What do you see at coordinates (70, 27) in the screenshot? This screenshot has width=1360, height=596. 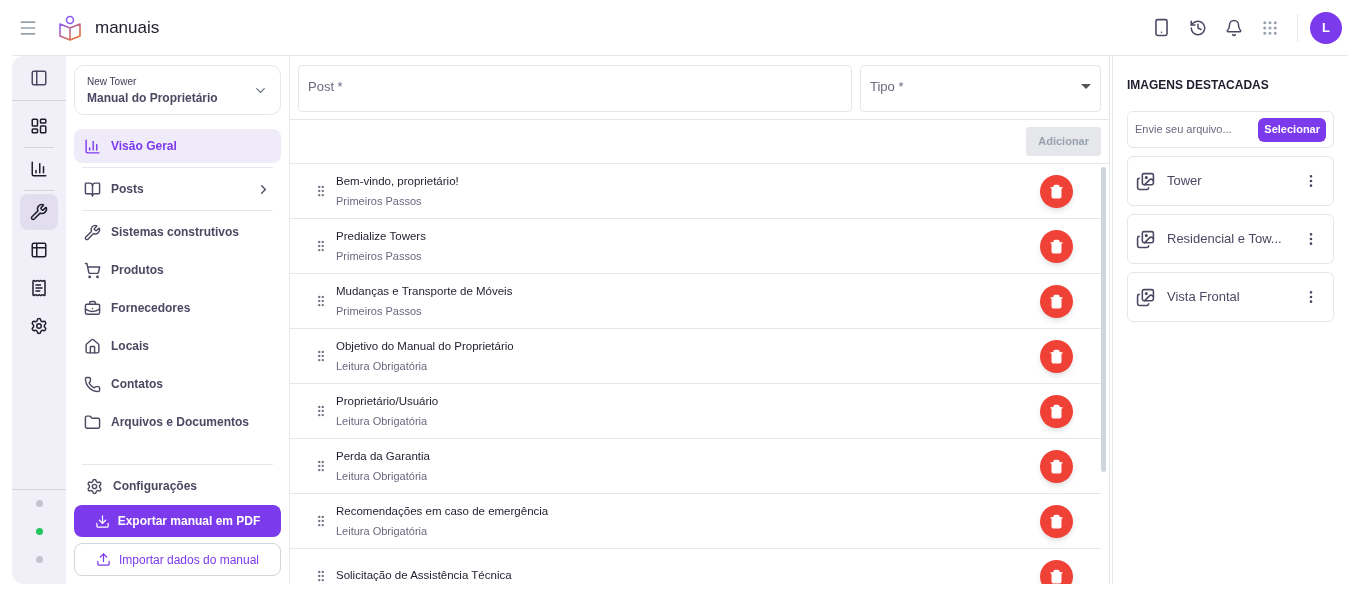 I see `logo-icon` at bounding box center [70, 27].